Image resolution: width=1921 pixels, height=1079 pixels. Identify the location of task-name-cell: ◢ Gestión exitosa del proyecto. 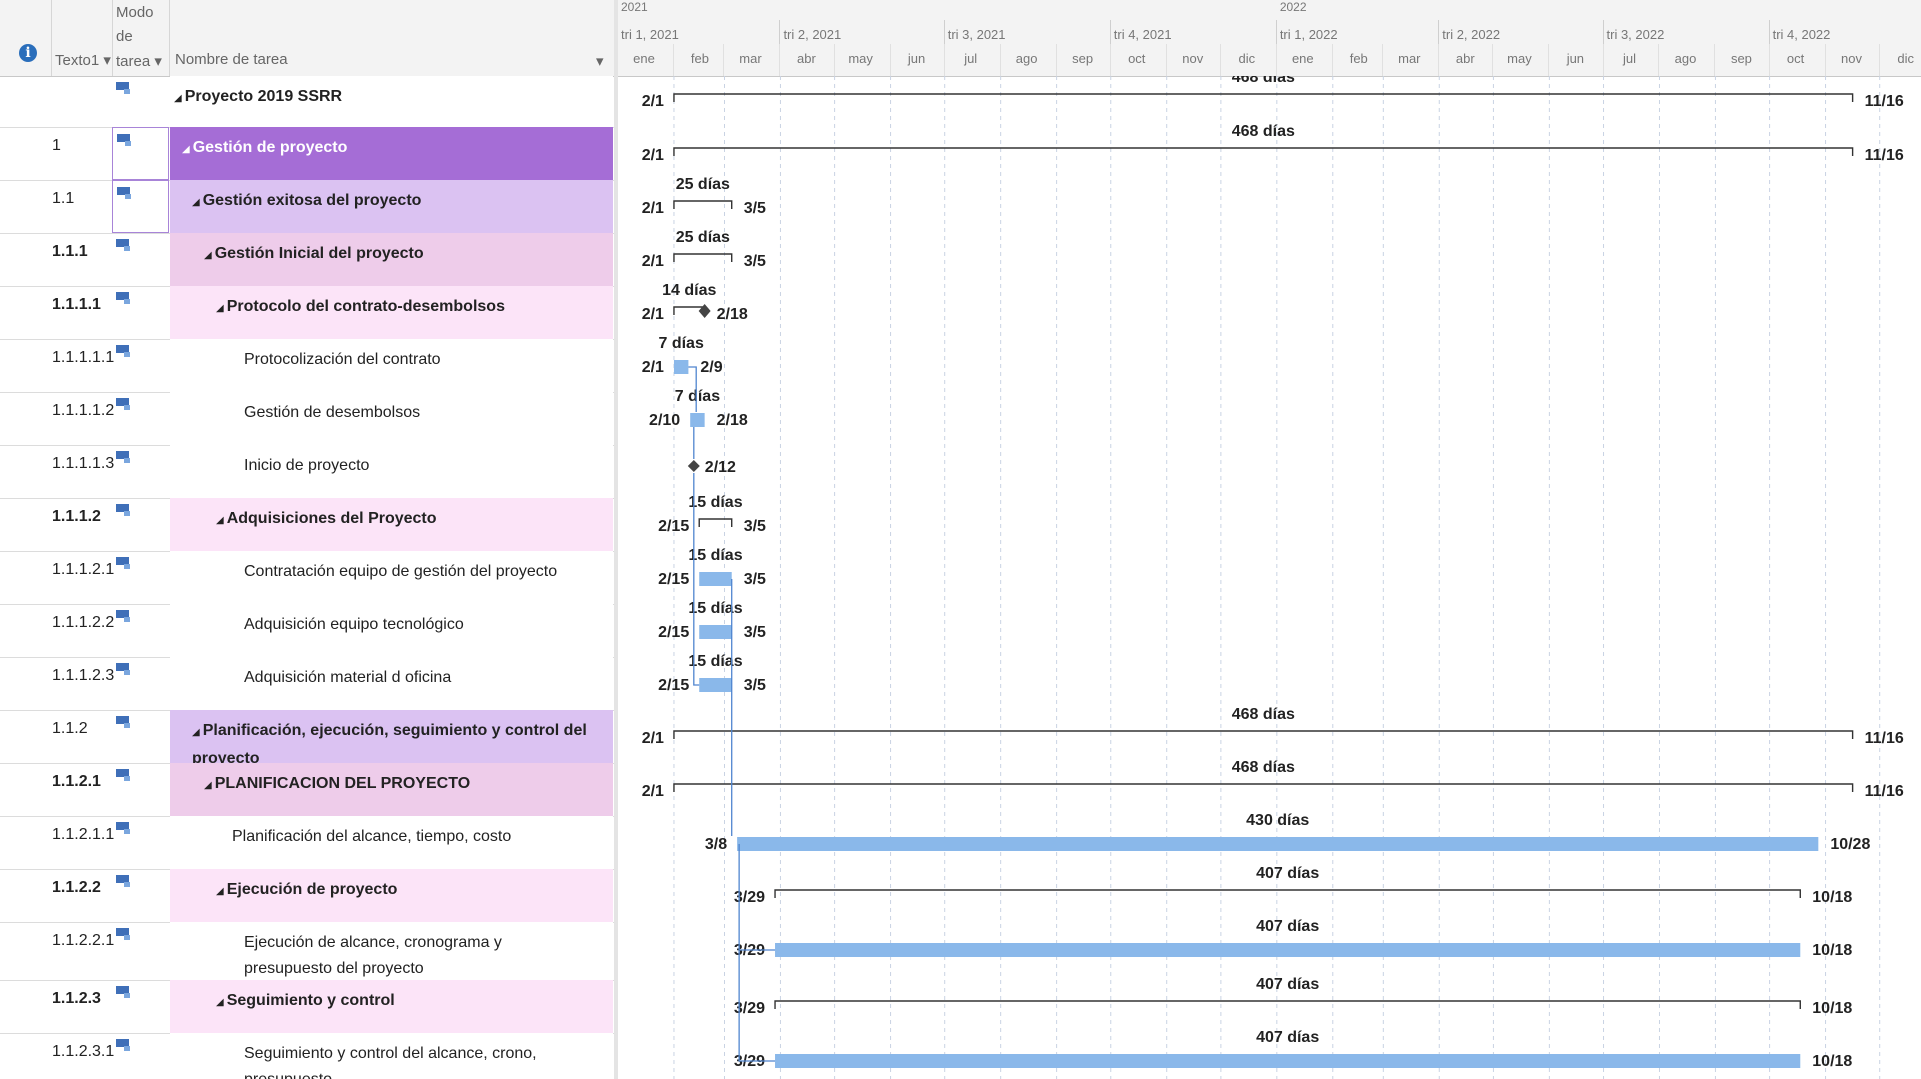
(391, 206).